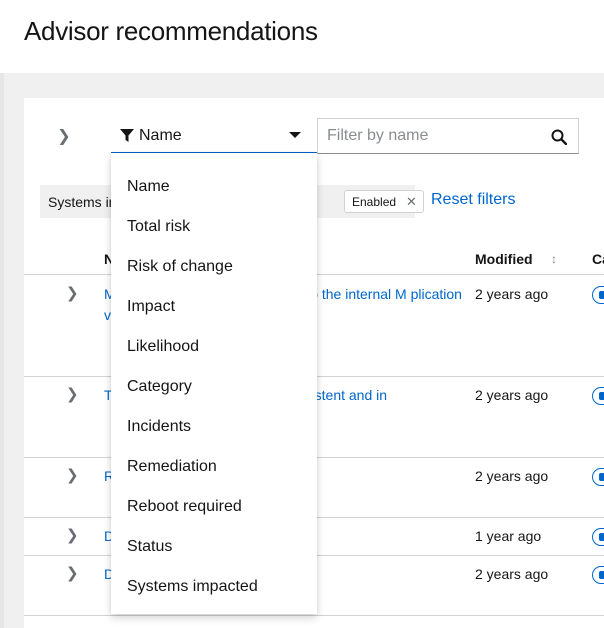  What do you see at coordinates (214, 227) in the screenshot?
I see `menu-item-total-risk: Total risk` at bounding box center [214, 227].